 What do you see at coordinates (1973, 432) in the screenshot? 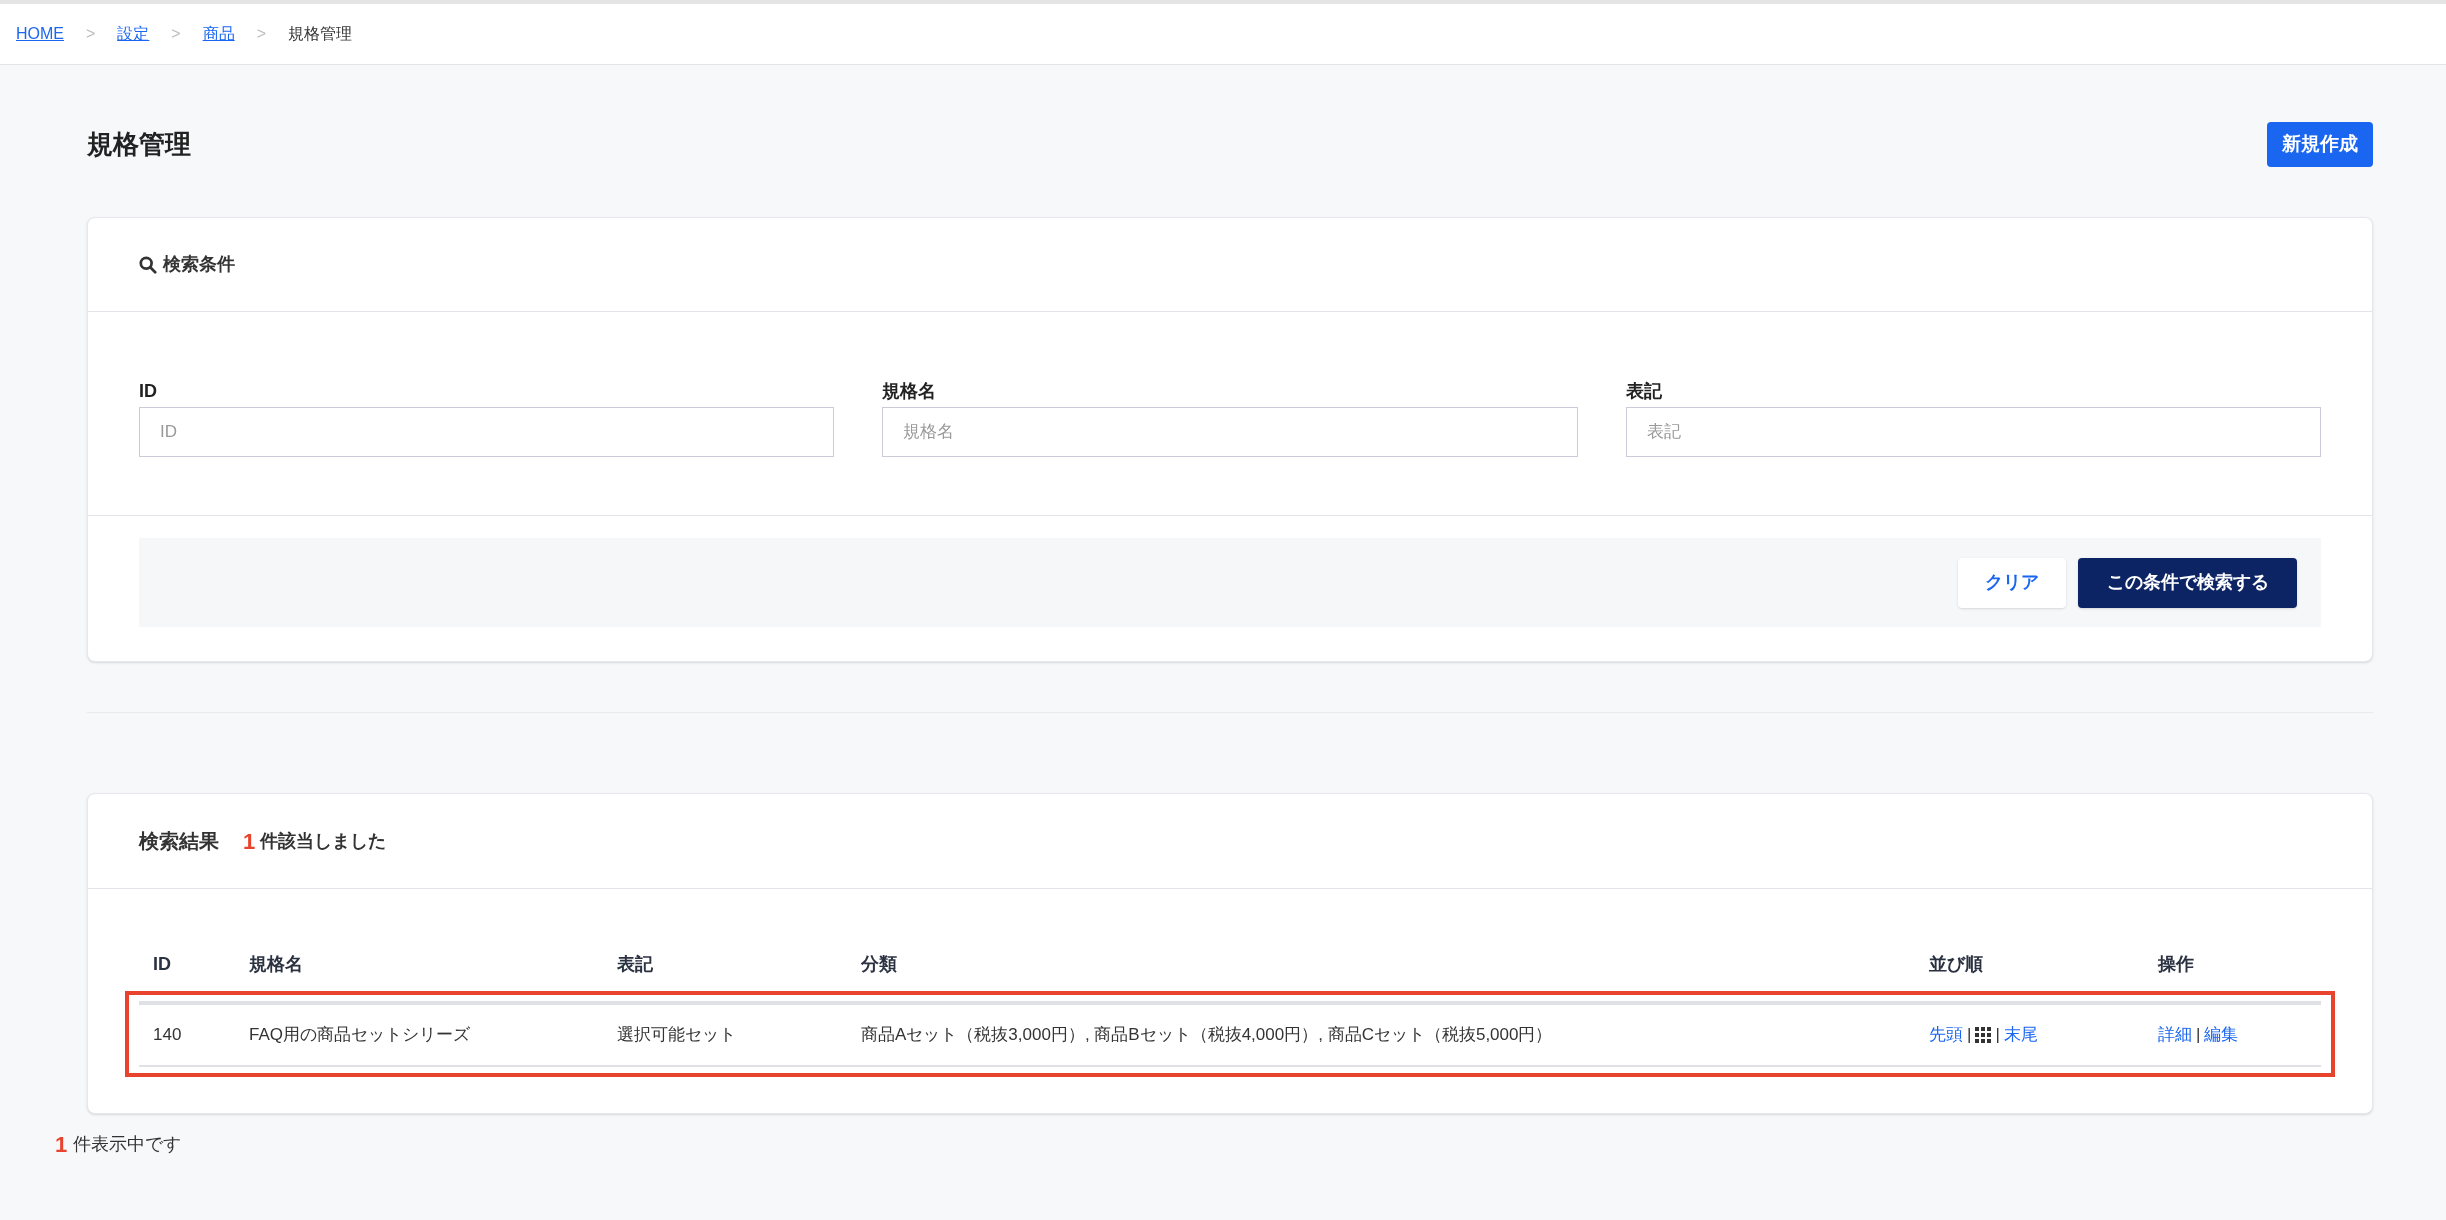
I see `input-field: 表記` at bounding box center [1973, 432].